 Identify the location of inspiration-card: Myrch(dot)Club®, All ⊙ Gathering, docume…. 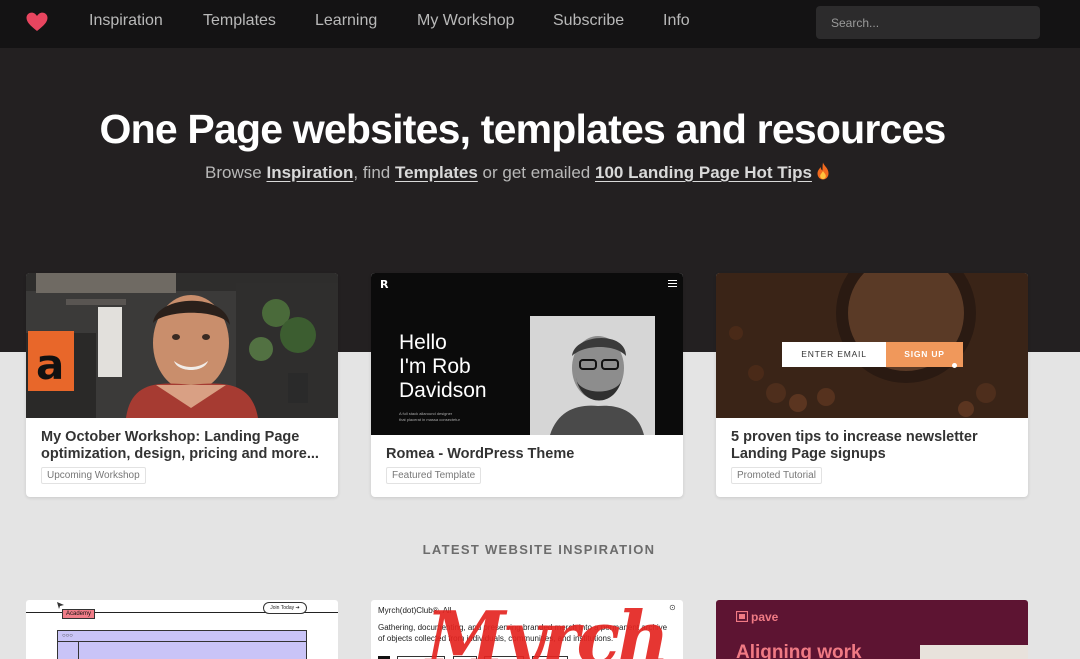
(527, 629).